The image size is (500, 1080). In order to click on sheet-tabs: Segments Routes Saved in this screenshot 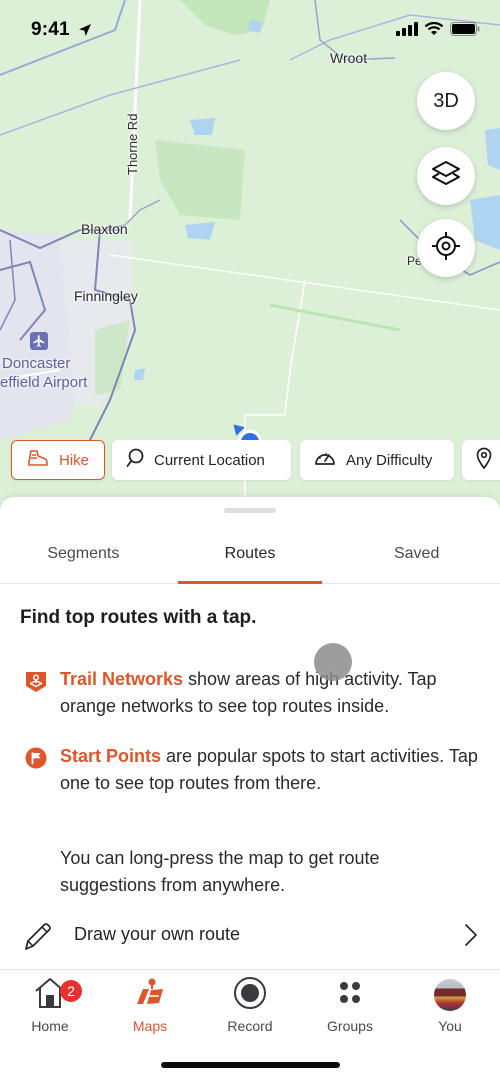, I will do `click(250, 558)`.